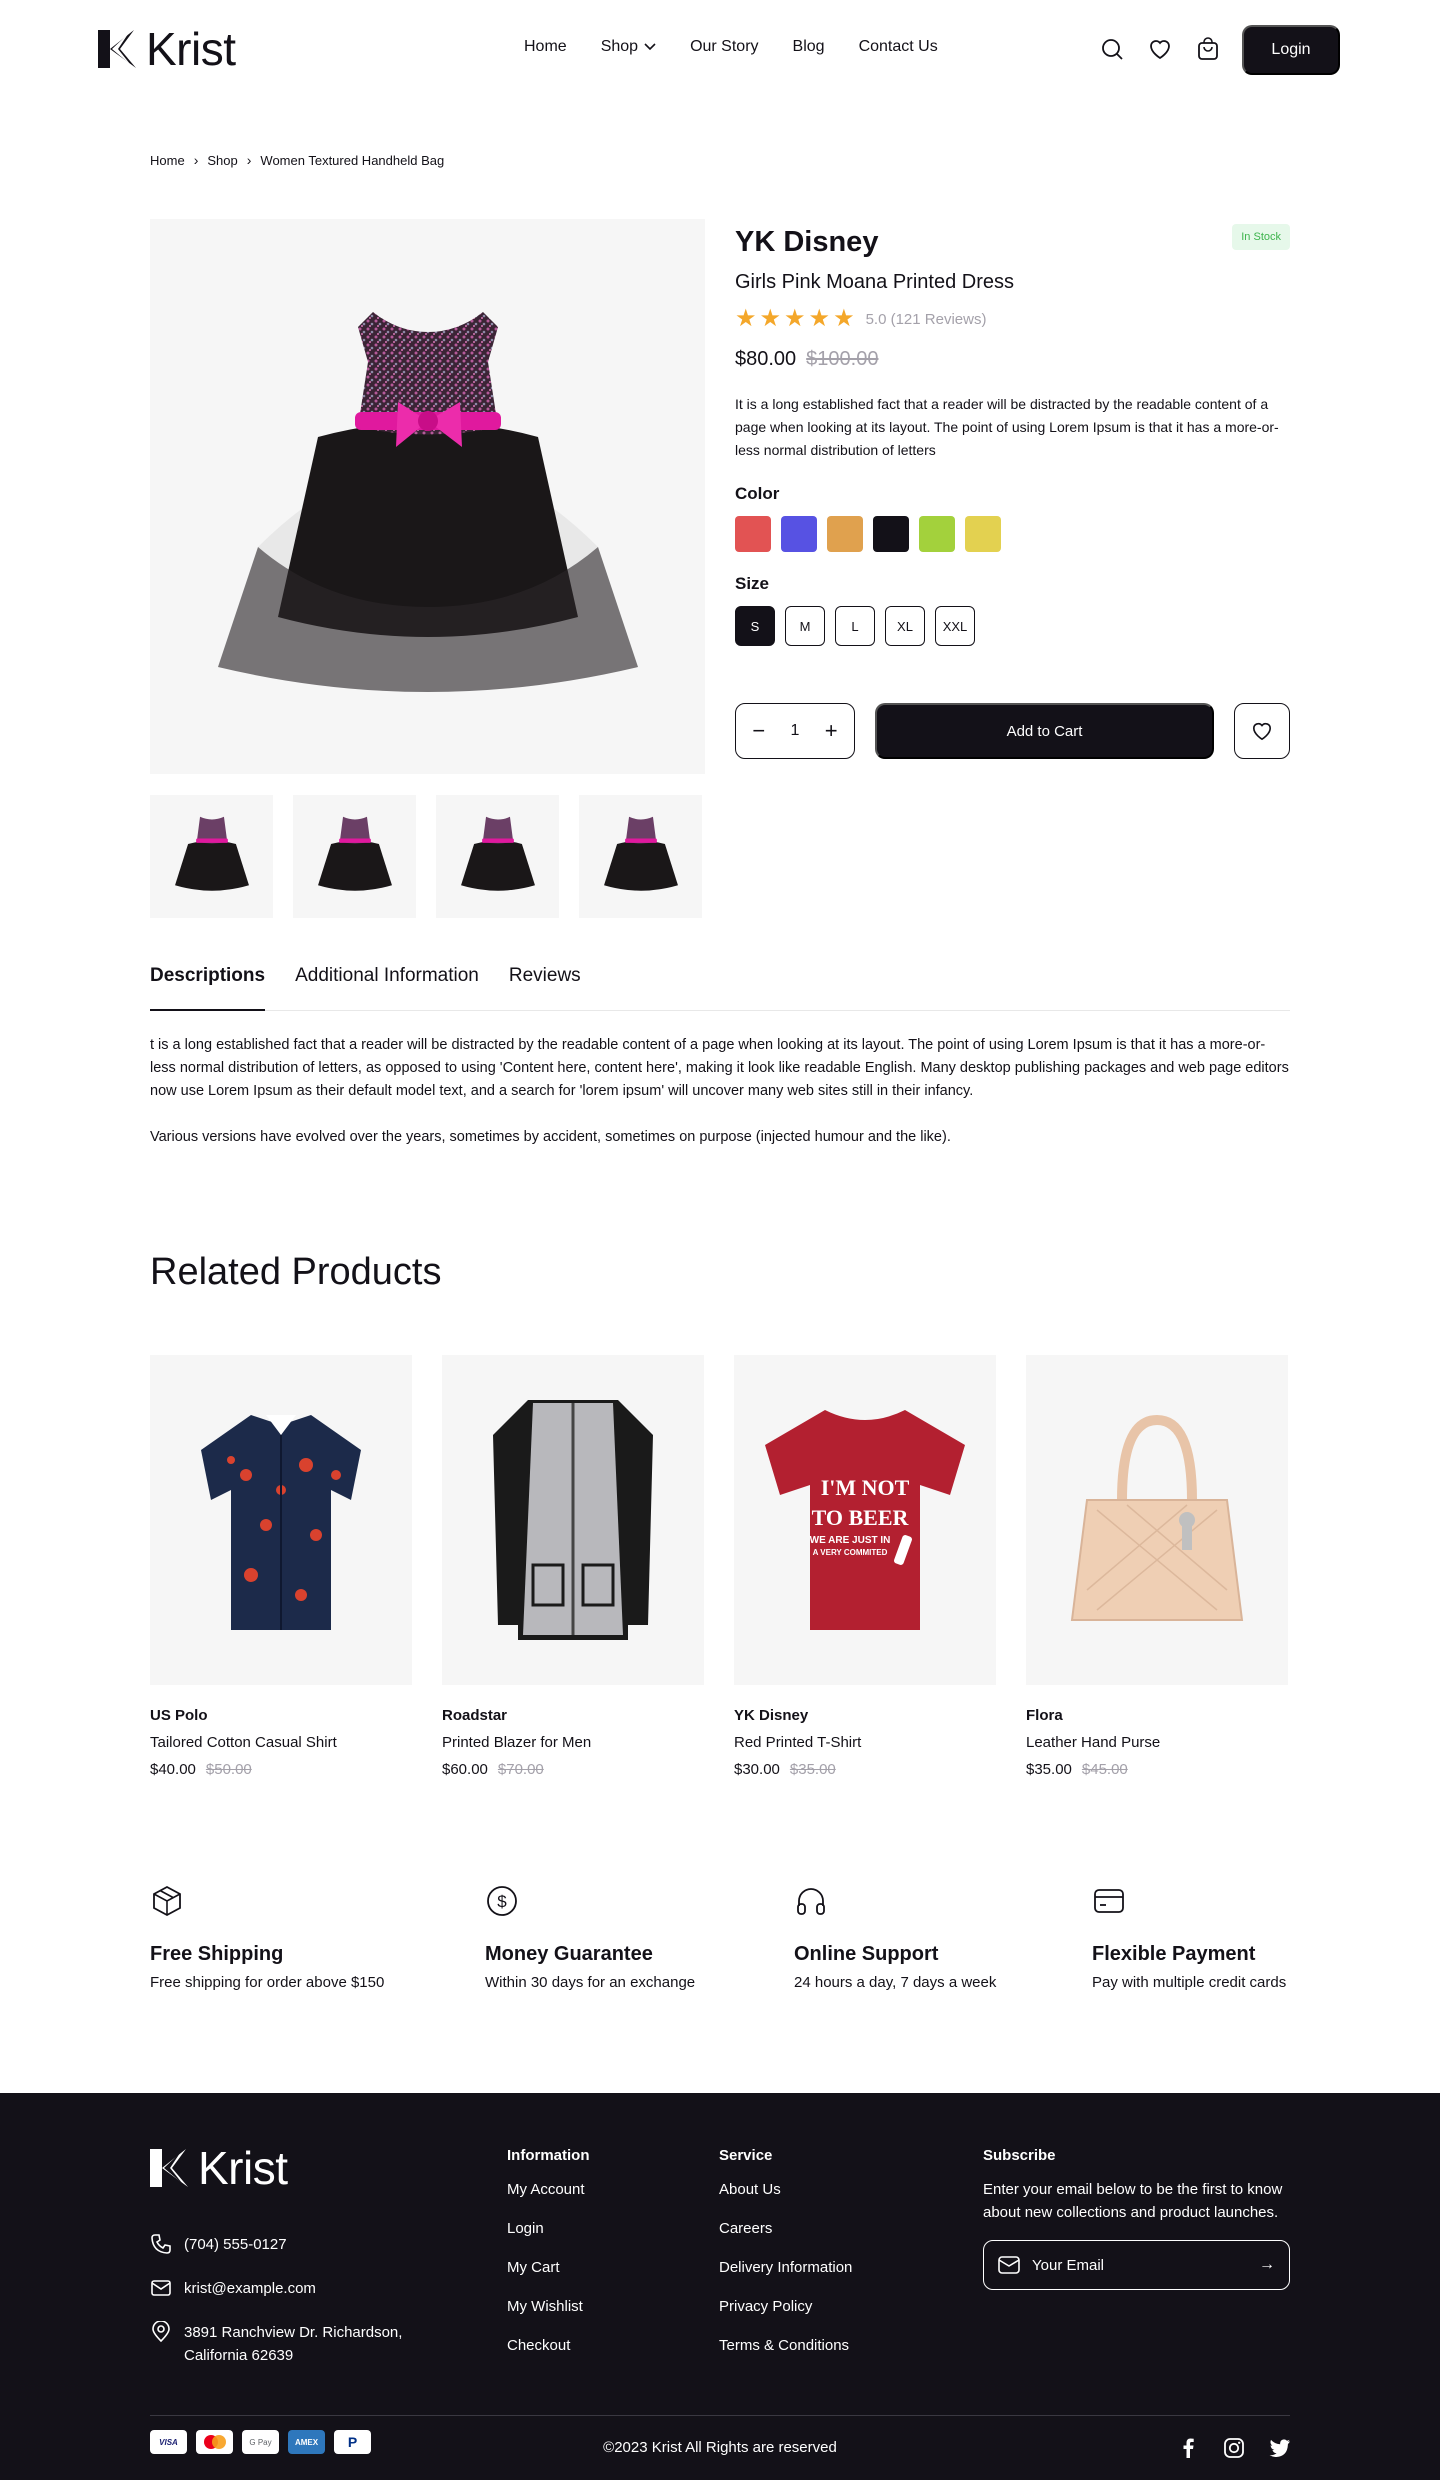 The height and width of the screenshot is (2480, 1440). I want to click on plus-icon: +, so click(831, 731).